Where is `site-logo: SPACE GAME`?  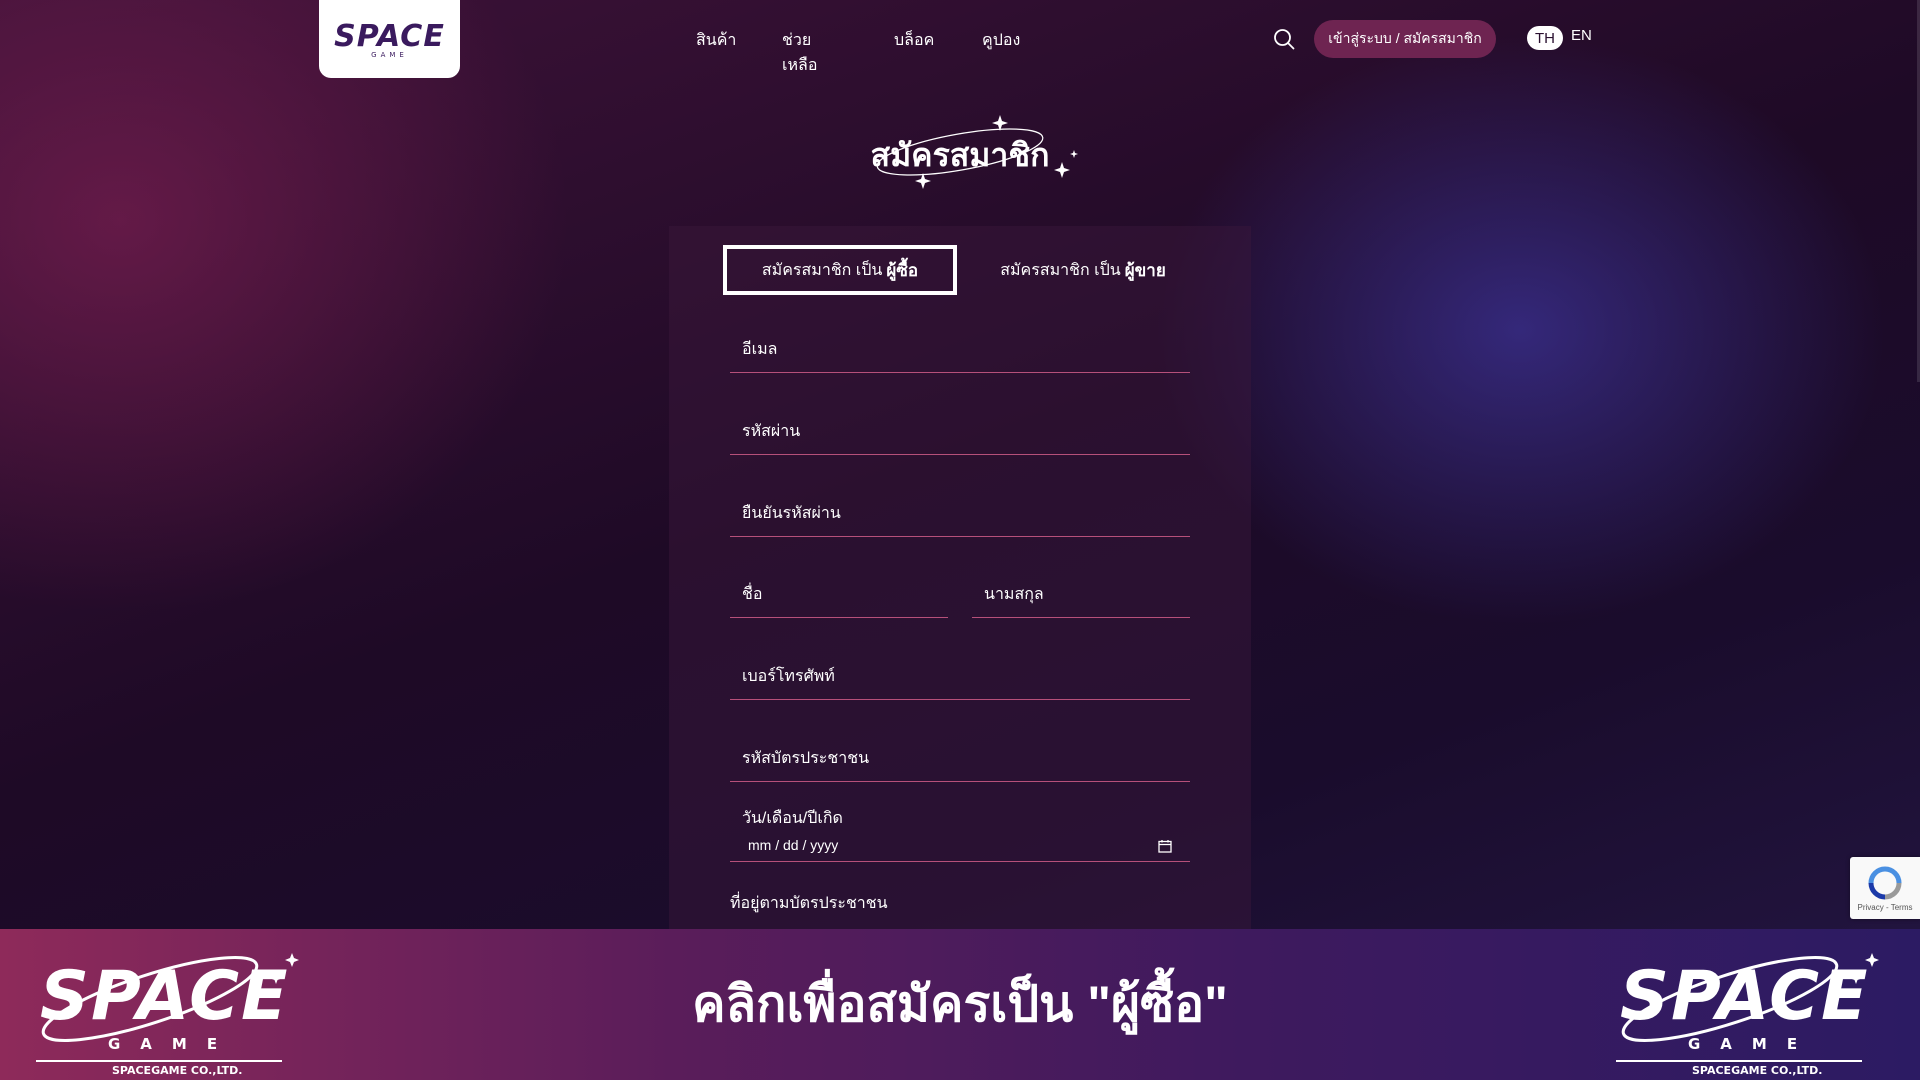 site-logo: SPACE GAME is located at coordinates (389, 39).